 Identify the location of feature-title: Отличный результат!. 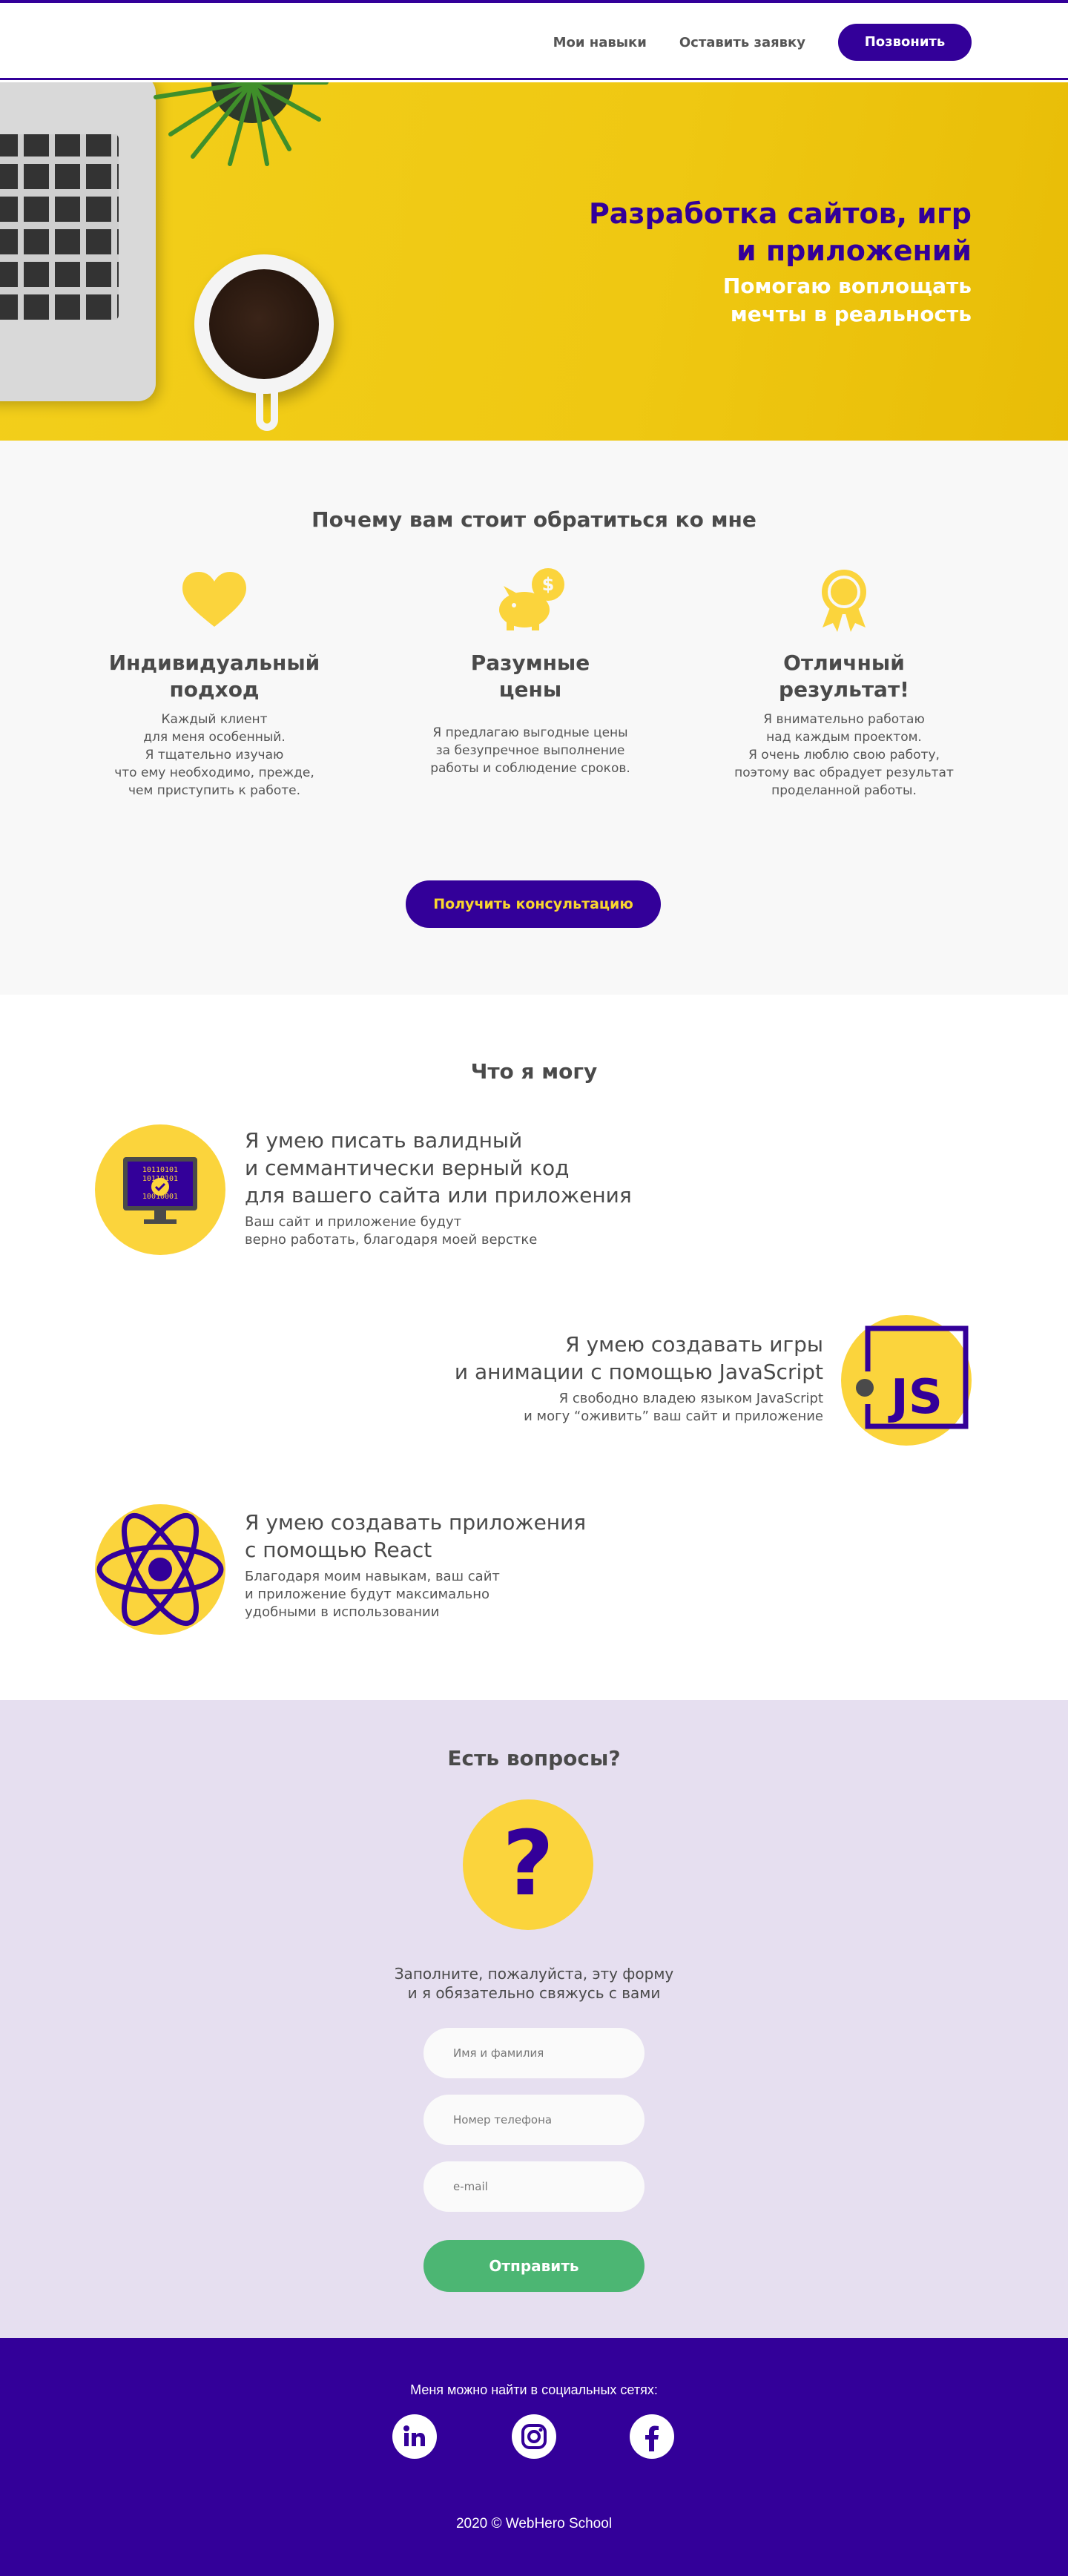
(844, 676).